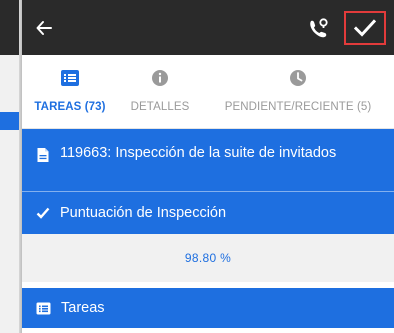 The image size is (394, 333). Describe the element at coordinates (298, 91) in the screenshot. I see `tab-pendiente-reciente: PENDIENTE/RECIENTE (5)` at that location.